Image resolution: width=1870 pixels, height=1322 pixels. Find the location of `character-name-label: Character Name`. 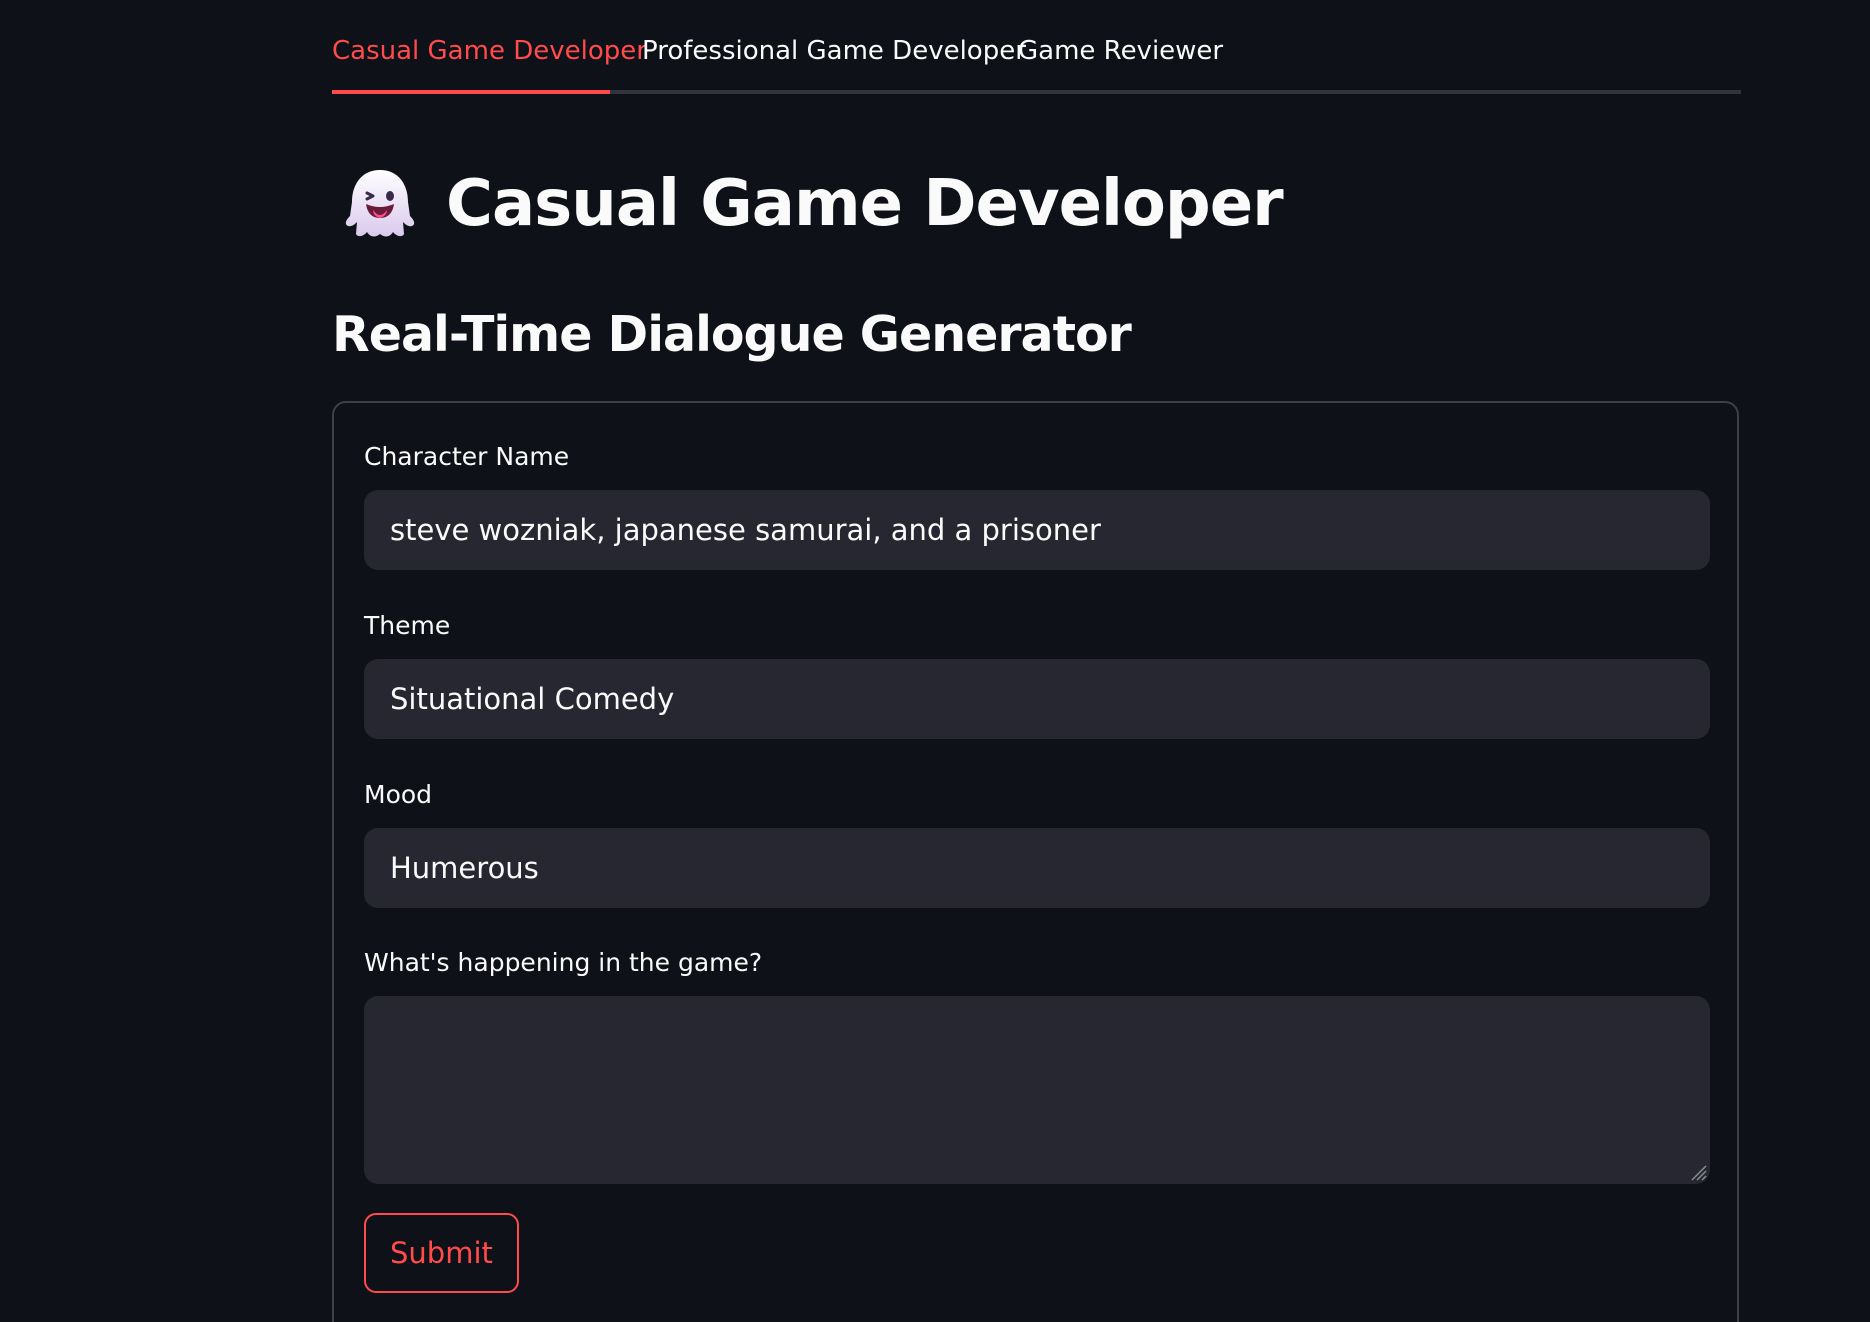

character-name-label: Character Name is located at coordinates (467, 456).